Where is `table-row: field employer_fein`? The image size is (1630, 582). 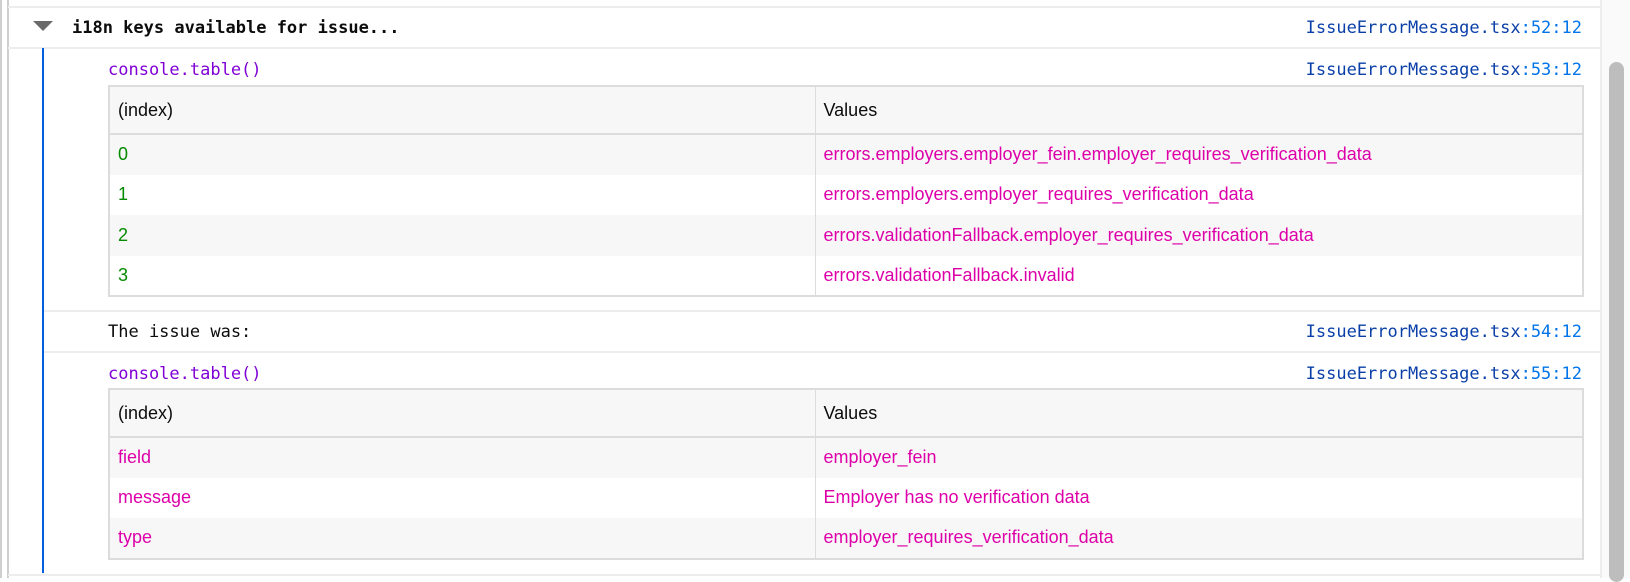 table-row: field employer_fein is located at coordinates (846, 457).